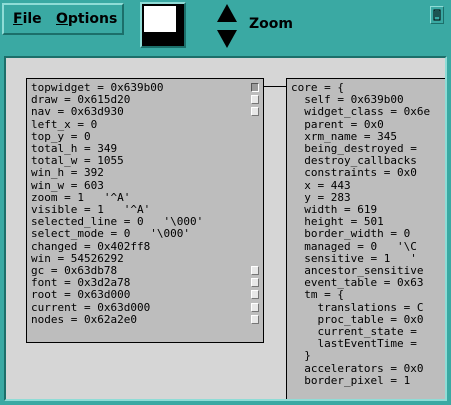 The image size is (451, 405). Describe the element at coordinates (354, 246) in the screenshot. I see `node-field-row: managed = 0 '\C` at that location.